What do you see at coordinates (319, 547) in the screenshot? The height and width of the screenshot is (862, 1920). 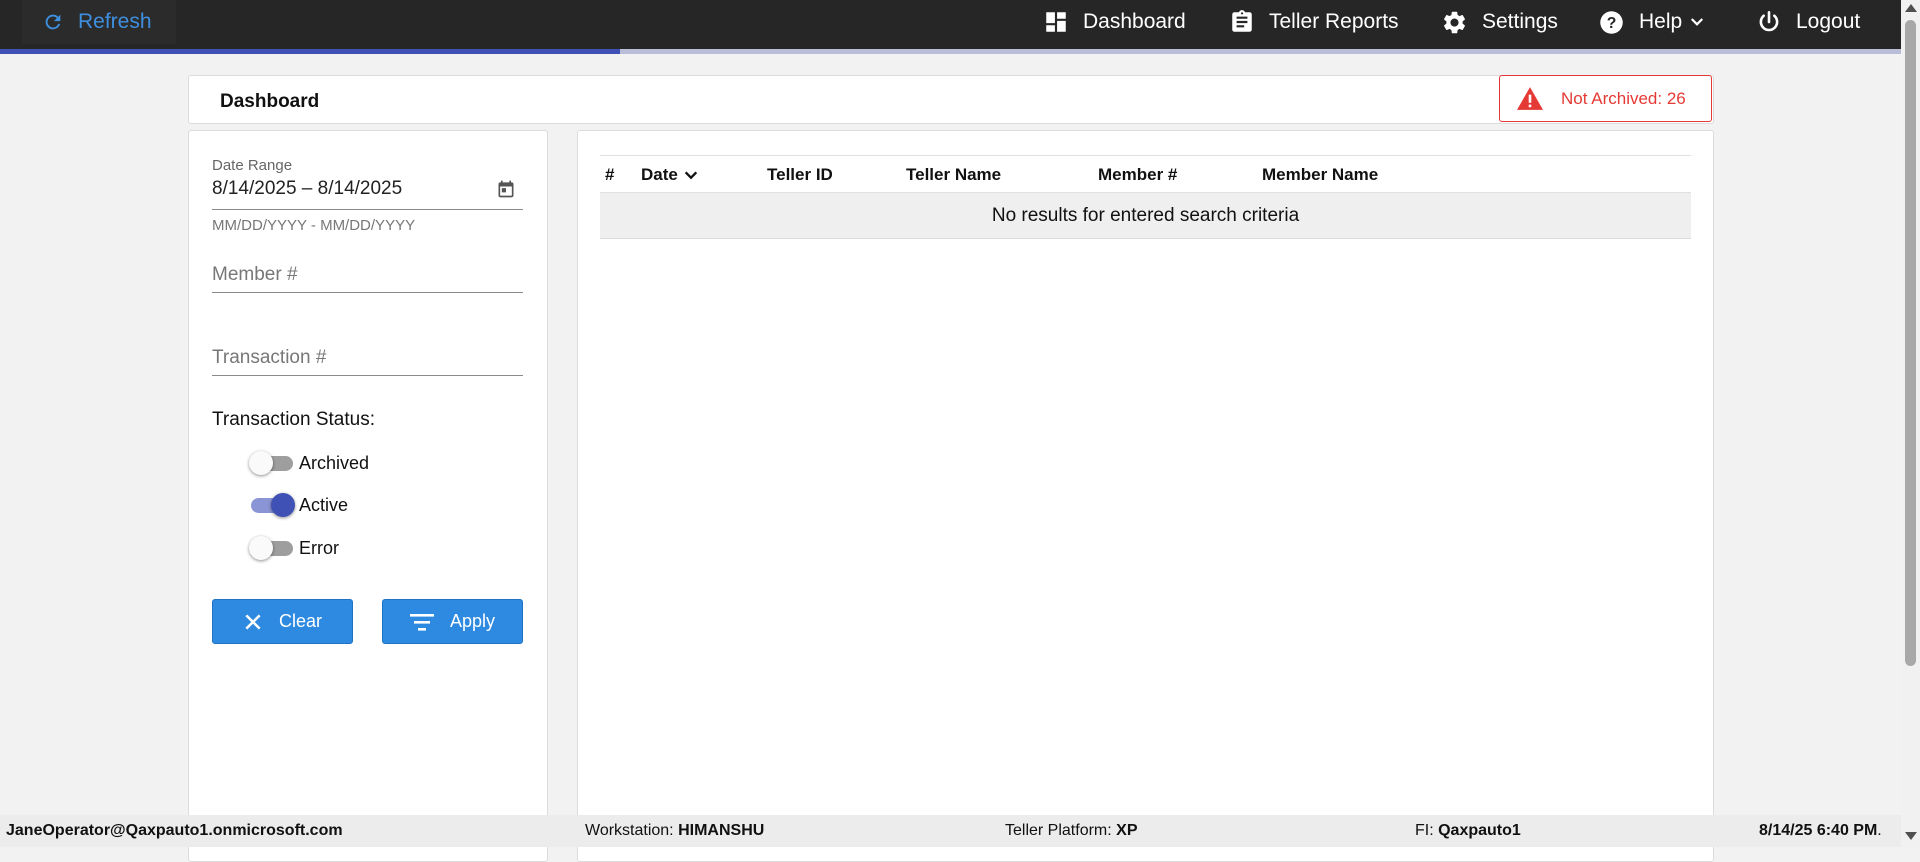 I see `toggle-error-label: Error` at bounding box center [319, 547].